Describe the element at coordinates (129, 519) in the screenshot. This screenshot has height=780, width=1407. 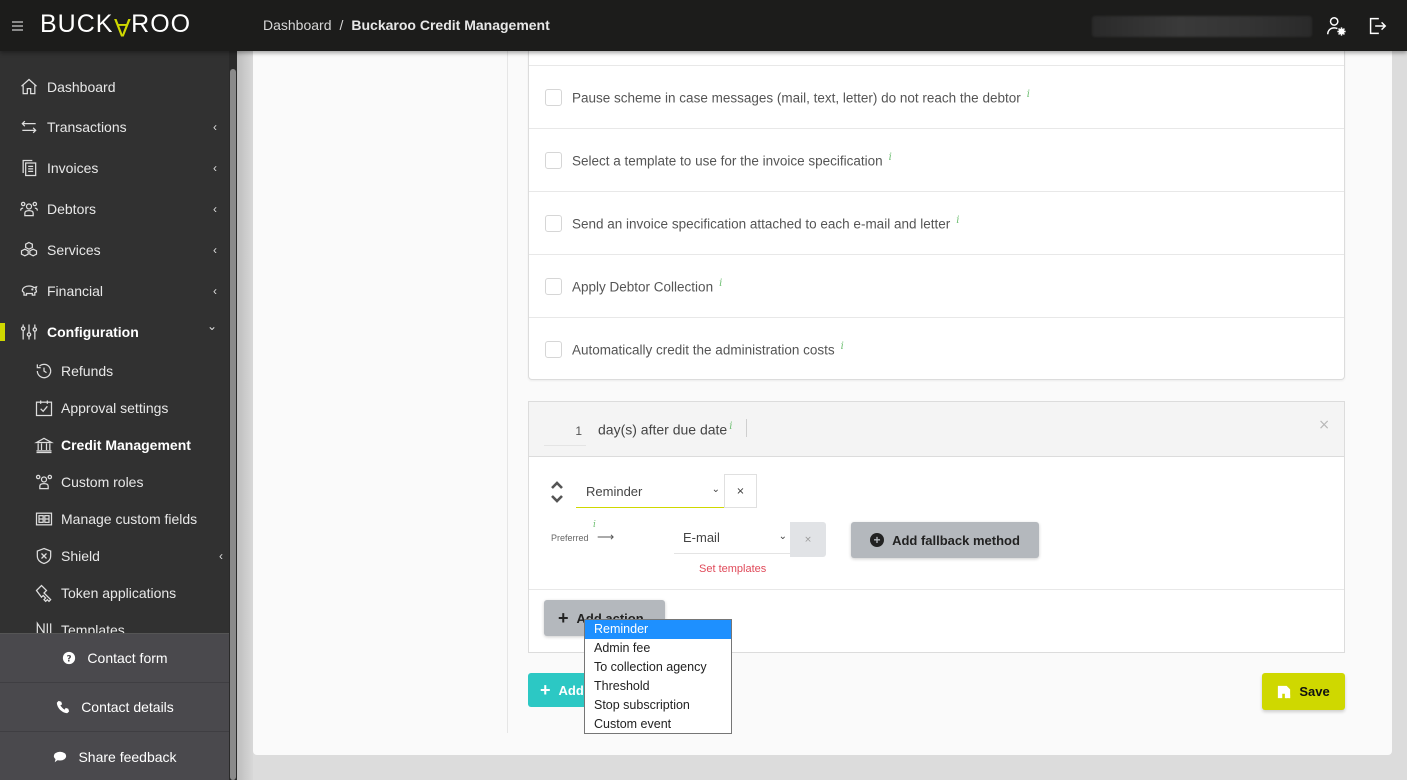
I see `sidebar-subitem-label: Manage custom fields` at that location.